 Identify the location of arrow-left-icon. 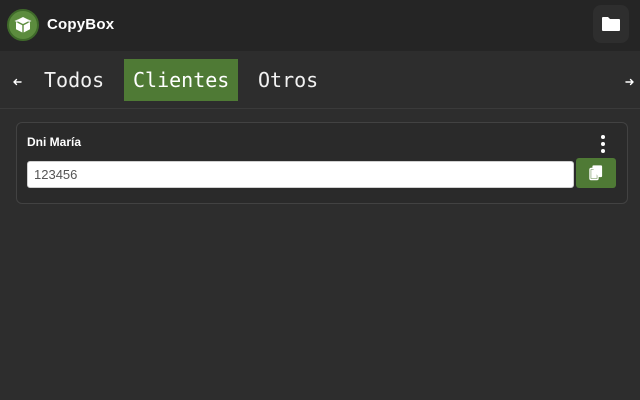
(17, 82).